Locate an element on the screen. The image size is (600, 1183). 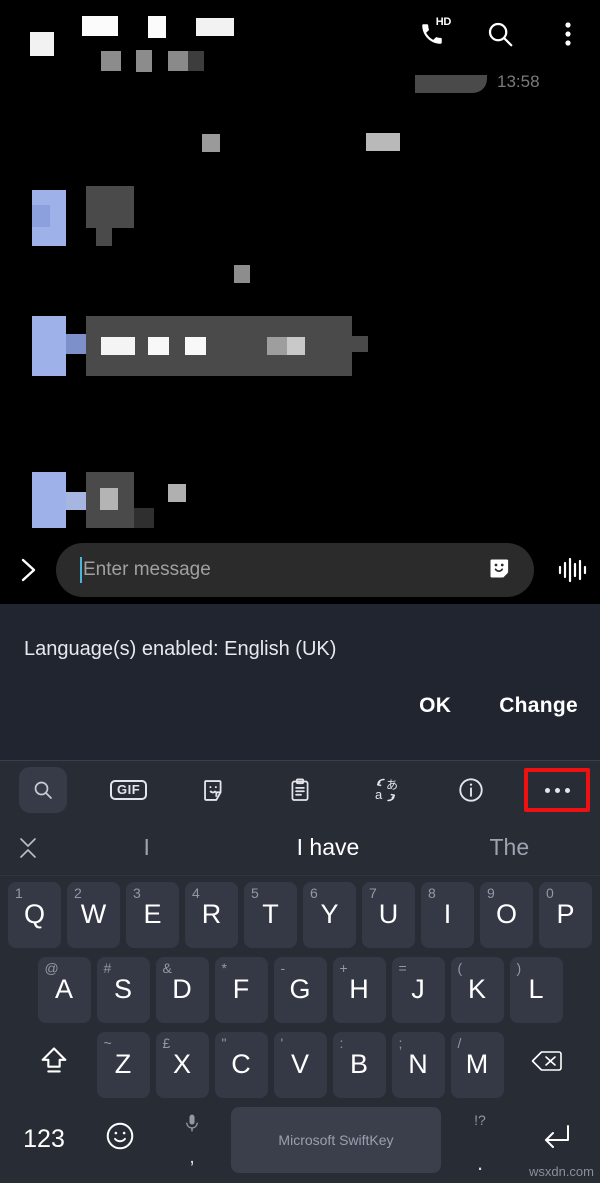
key-label: A is located at coordinates (63, 989).